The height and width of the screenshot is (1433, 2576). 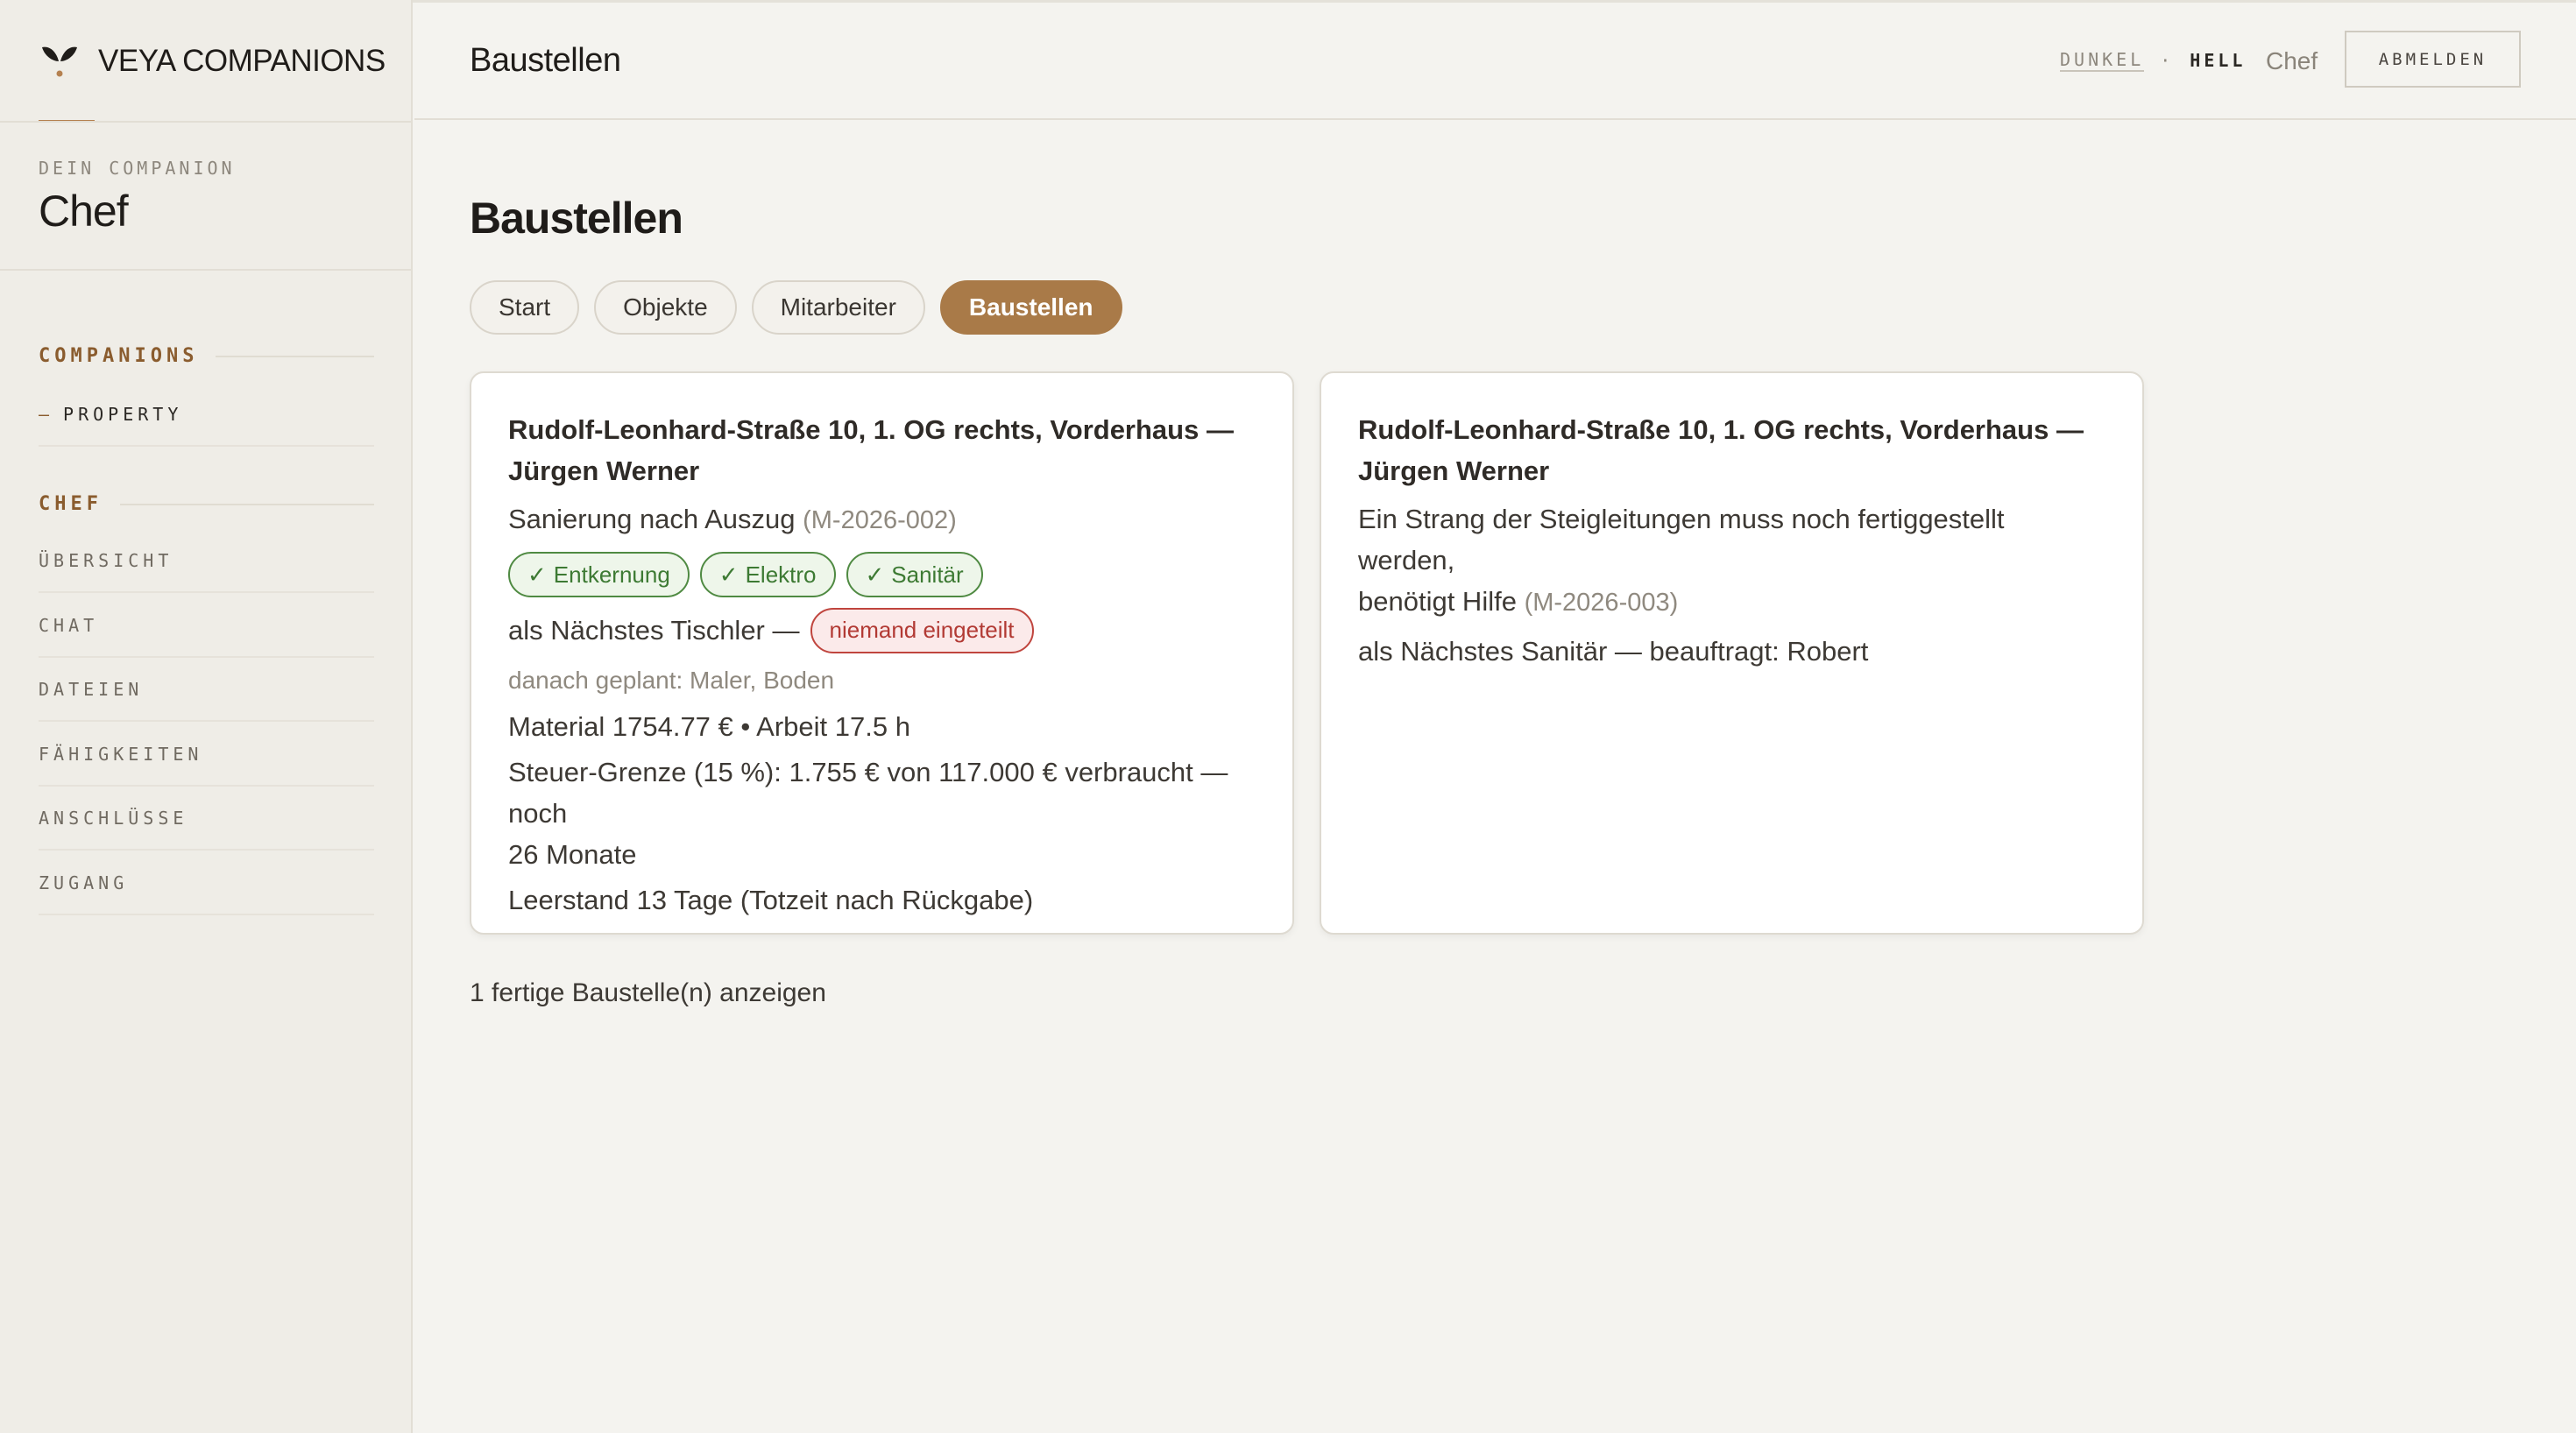 What do you see at coordinates (69, 625) in the screenshot?
I see `sidebar-item-label: CHAT` at bounding box center [69, 625].